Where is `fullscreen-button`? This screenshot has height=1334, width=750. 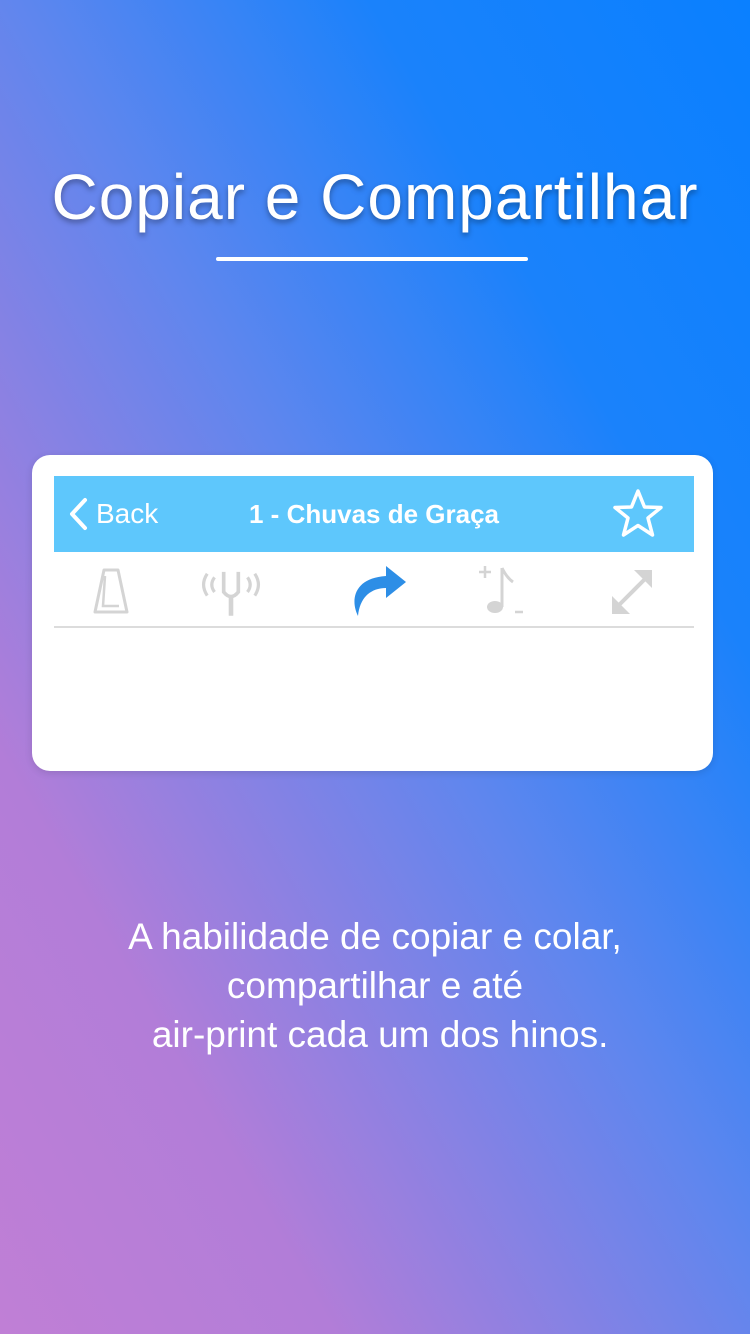
fullscreen-button is located at coordinates (632, 592).